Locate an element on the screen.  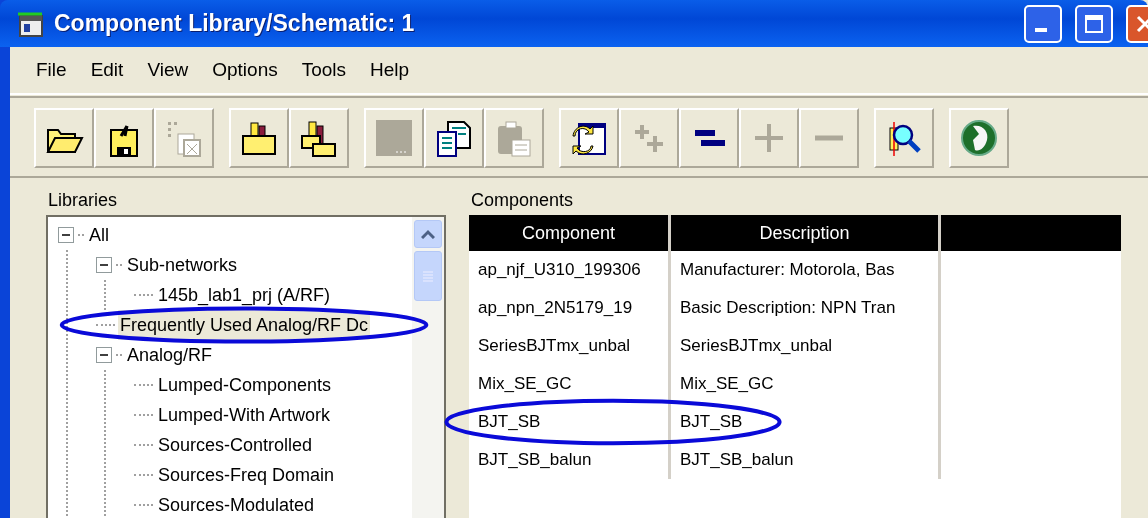
minimize-icon is located at coordinates (1041, 29).